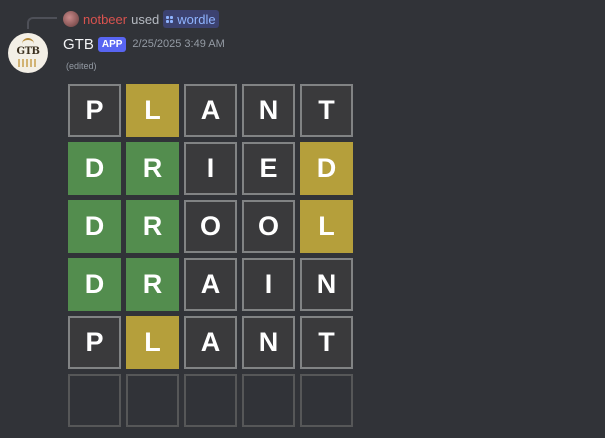 The image size is (605, 438). What do you see at coordinates (71, 19) in the screenshot?
I see `invoker-avatar` at bounding box center [71, 19].